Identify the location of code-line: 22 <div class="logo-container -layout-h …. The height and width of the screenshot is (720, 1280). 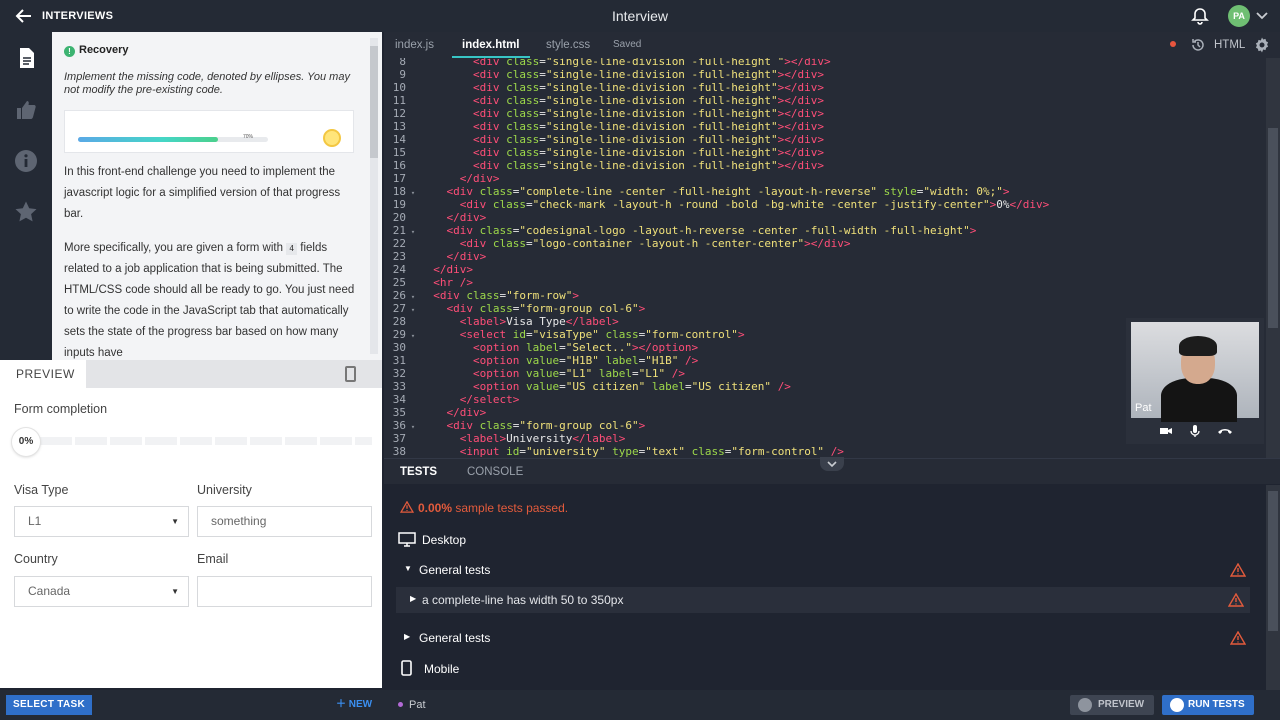
(824, 243).